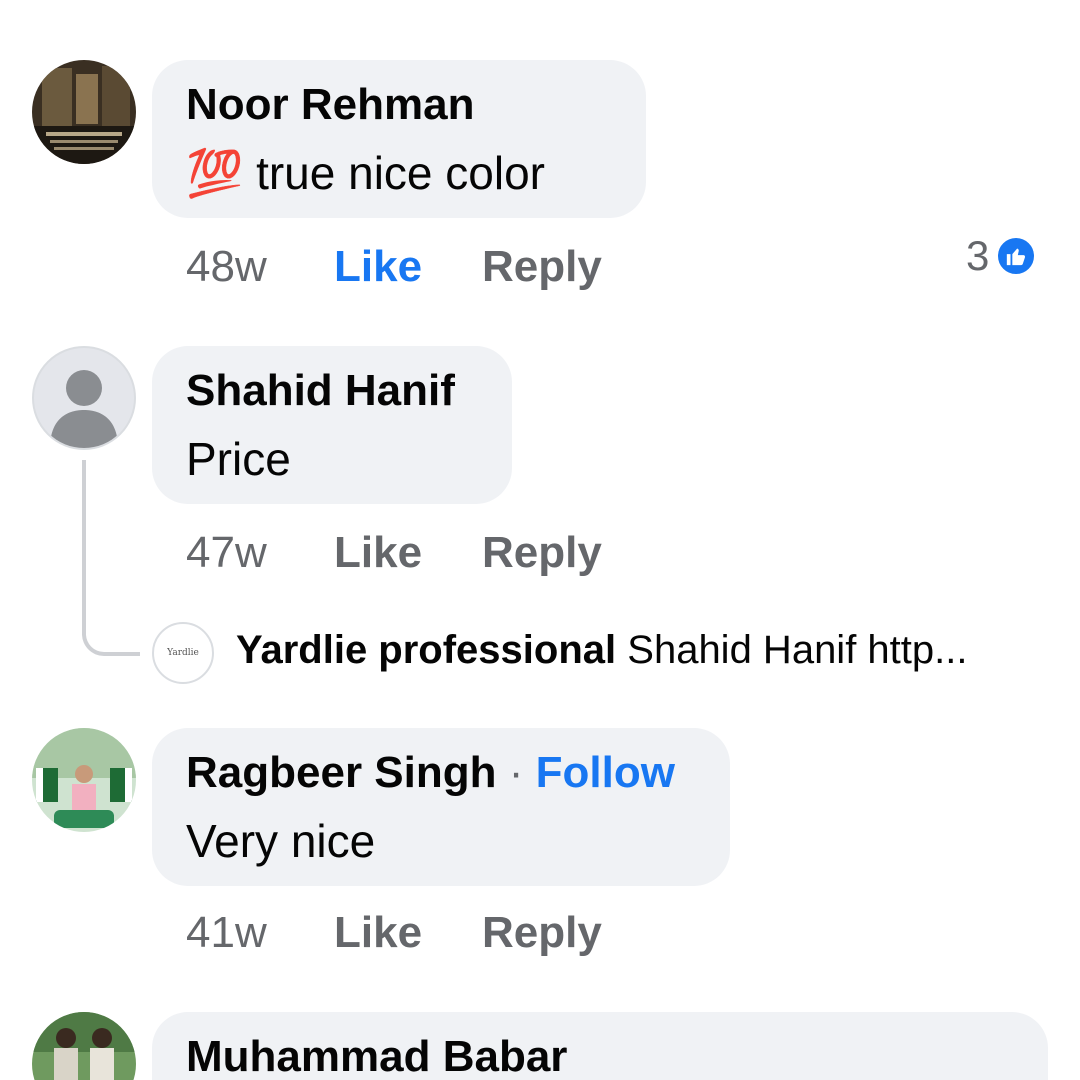  What do you see at coordinates (1016, 256) in the screenshot?
I see `thumbs-up-icon` at bounding box center [1016, 256].